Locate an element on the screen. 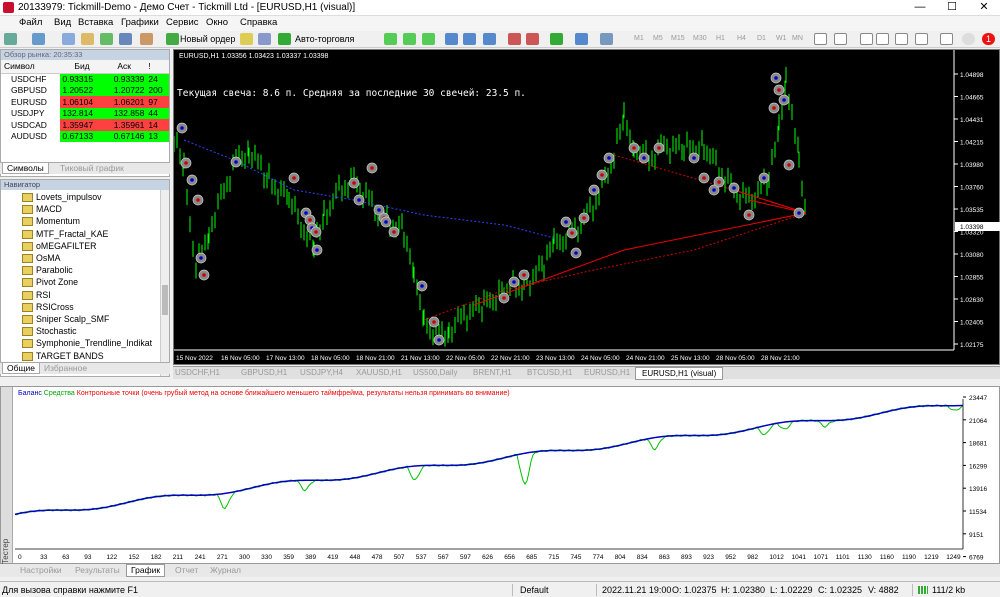 The height and width of the screenshot is (597, 1000). navigator-scroll-thumb is located at coordinates (165, 300).